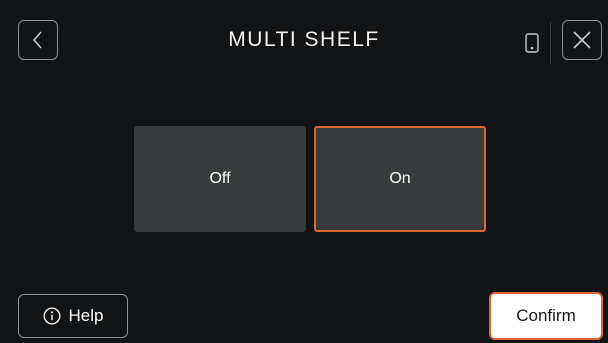  Describe the element at coordinates (304, 39) in the screenshot. I see `page-title: MULTI SHELF` at that location.